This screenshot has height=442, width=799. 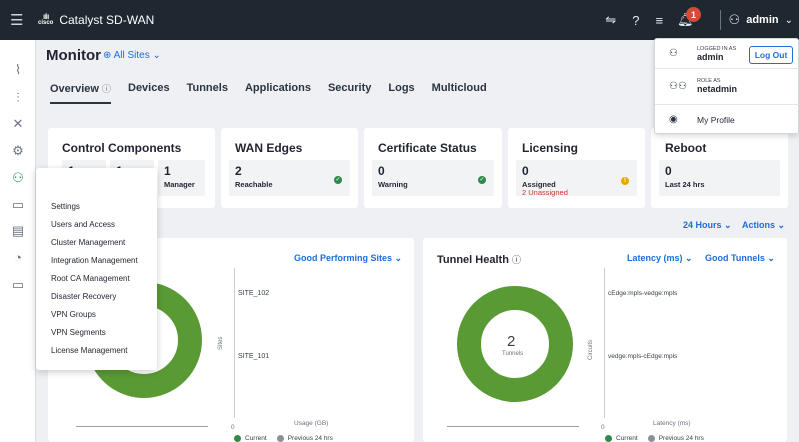 I want to click on cert-count: 0, so click(x=381, y=171).